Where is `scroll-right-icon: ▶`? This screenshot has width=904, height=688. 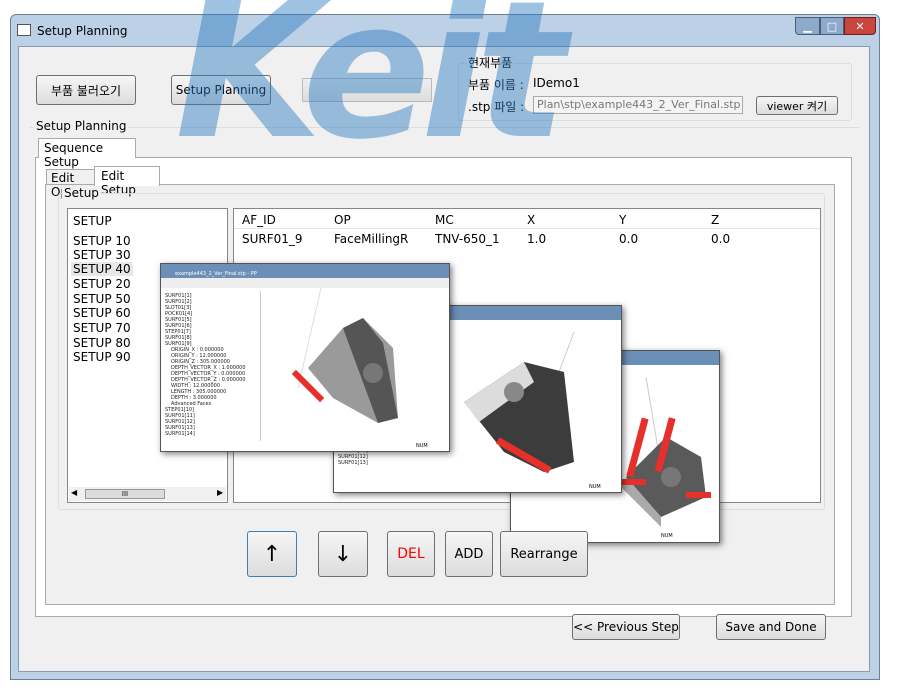 scroll-right-icon: ▶ is located at coordinates (220, 492).